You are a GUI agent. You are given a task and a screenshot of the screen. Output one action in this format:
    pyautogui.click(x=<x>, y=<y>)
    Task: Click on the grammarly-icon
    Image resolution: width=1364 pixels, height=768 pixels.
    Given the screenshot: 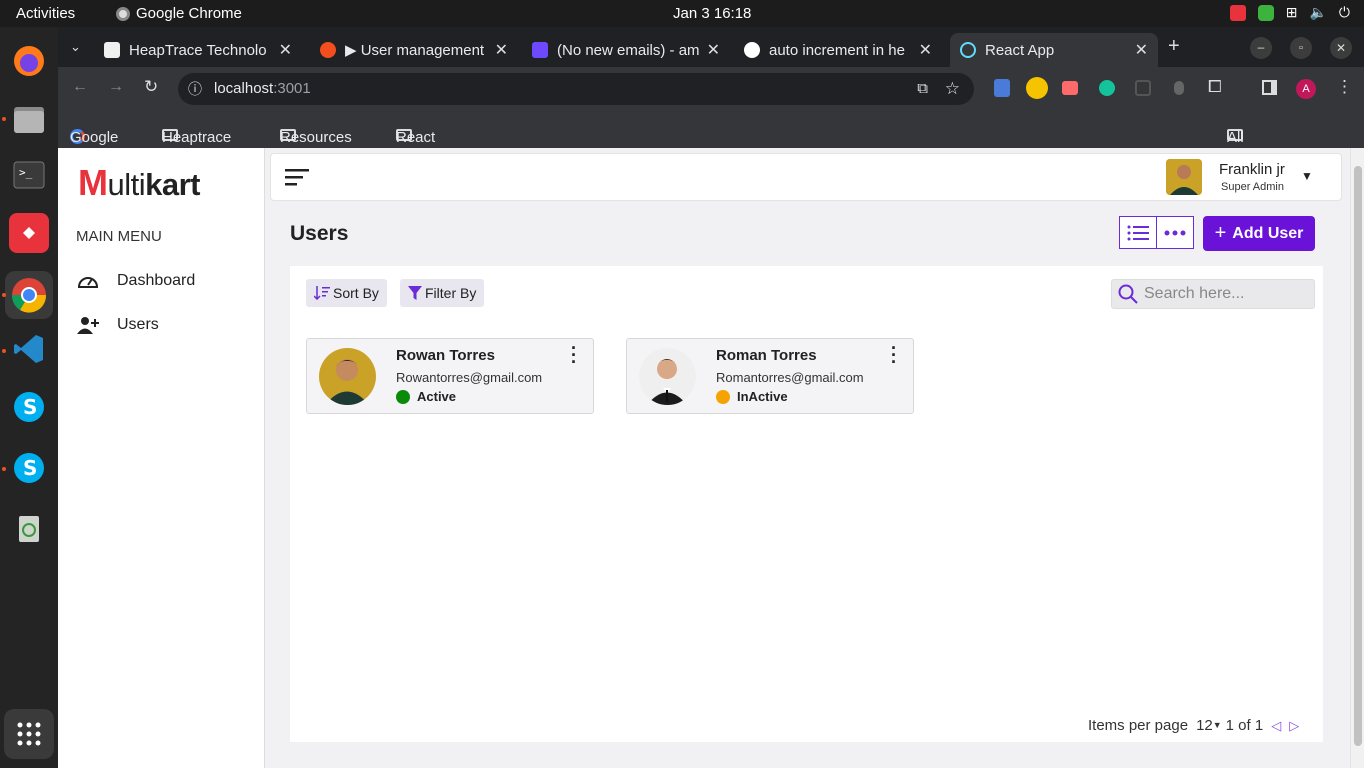 What is the action you would take?
    pyautogui.click(x=1107, y=88)
    